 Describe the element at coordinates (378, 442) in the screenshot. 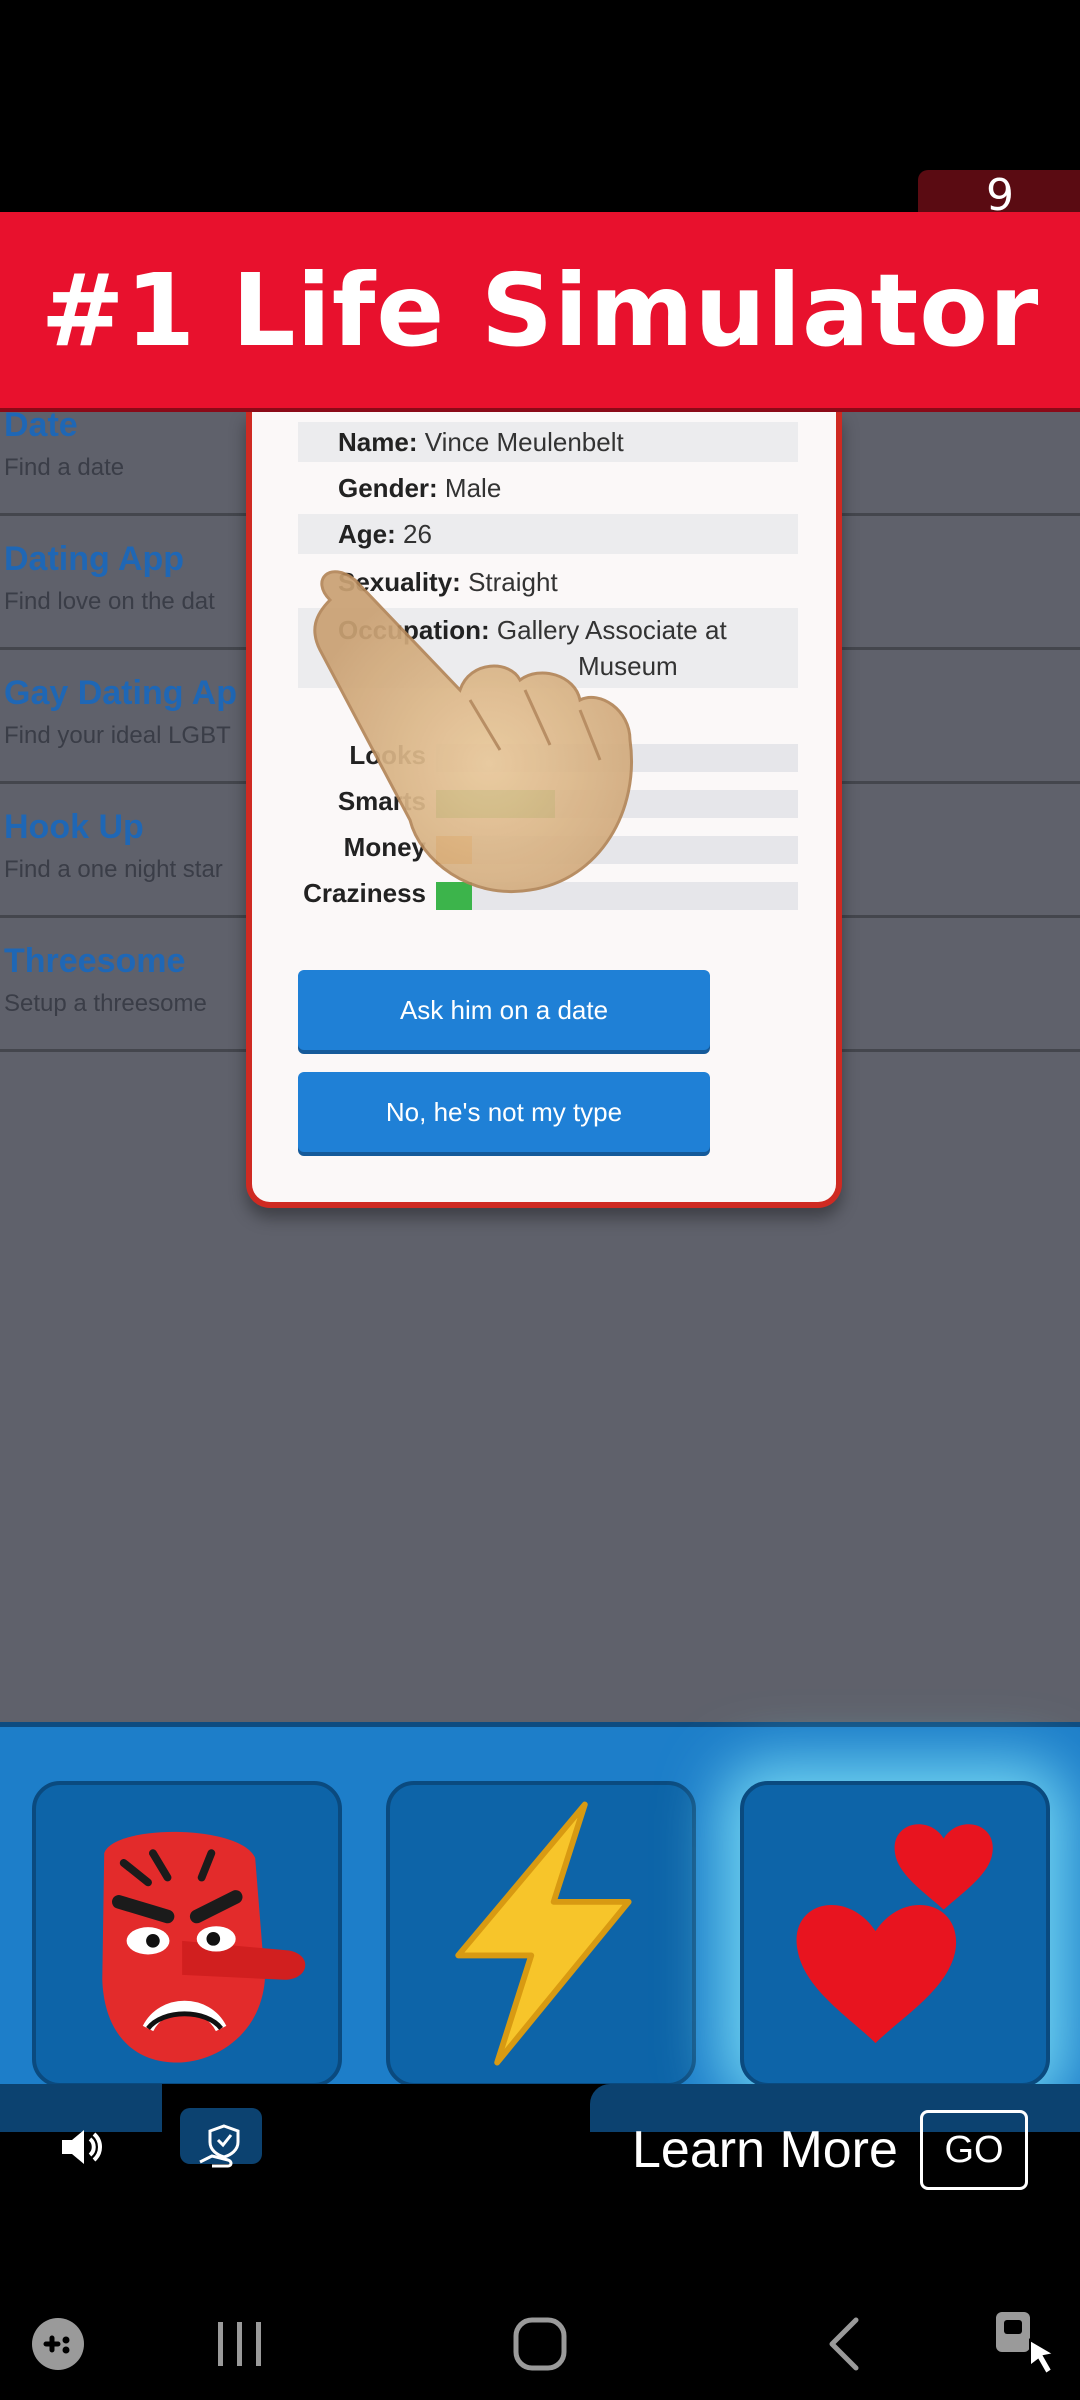

I see `name-label: Name:` at that location.